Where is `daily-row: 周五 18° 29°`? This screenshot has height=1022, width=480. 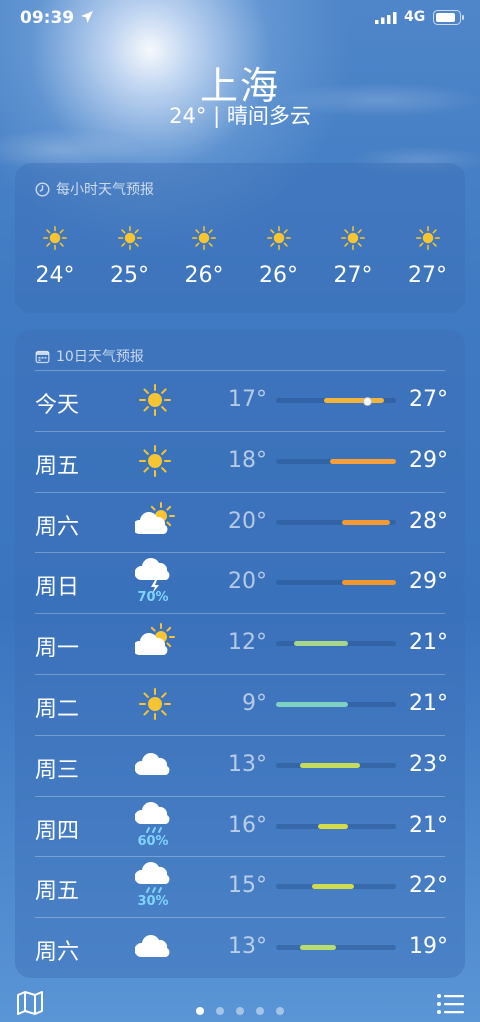 daily-row: 周五 18° 29° is located at coordinates (240, 460).